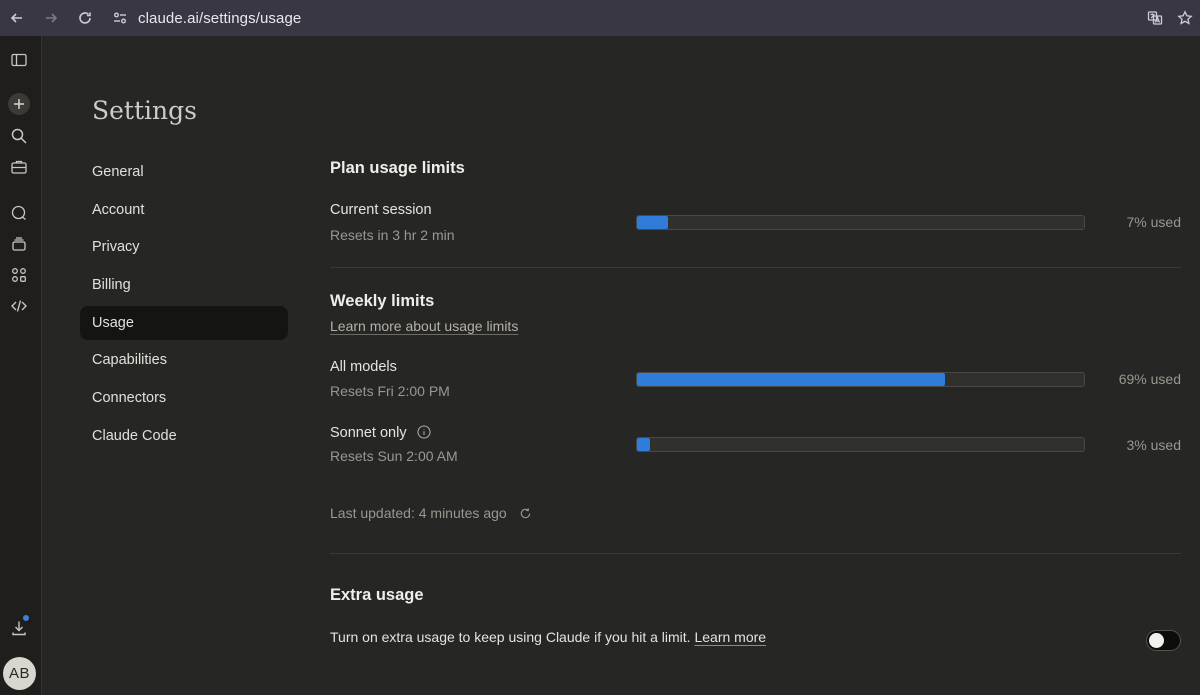 This screenshot has width=1200, height=695. I want to click on sonnet-only-percent: 3% used, so click(1153, 445).